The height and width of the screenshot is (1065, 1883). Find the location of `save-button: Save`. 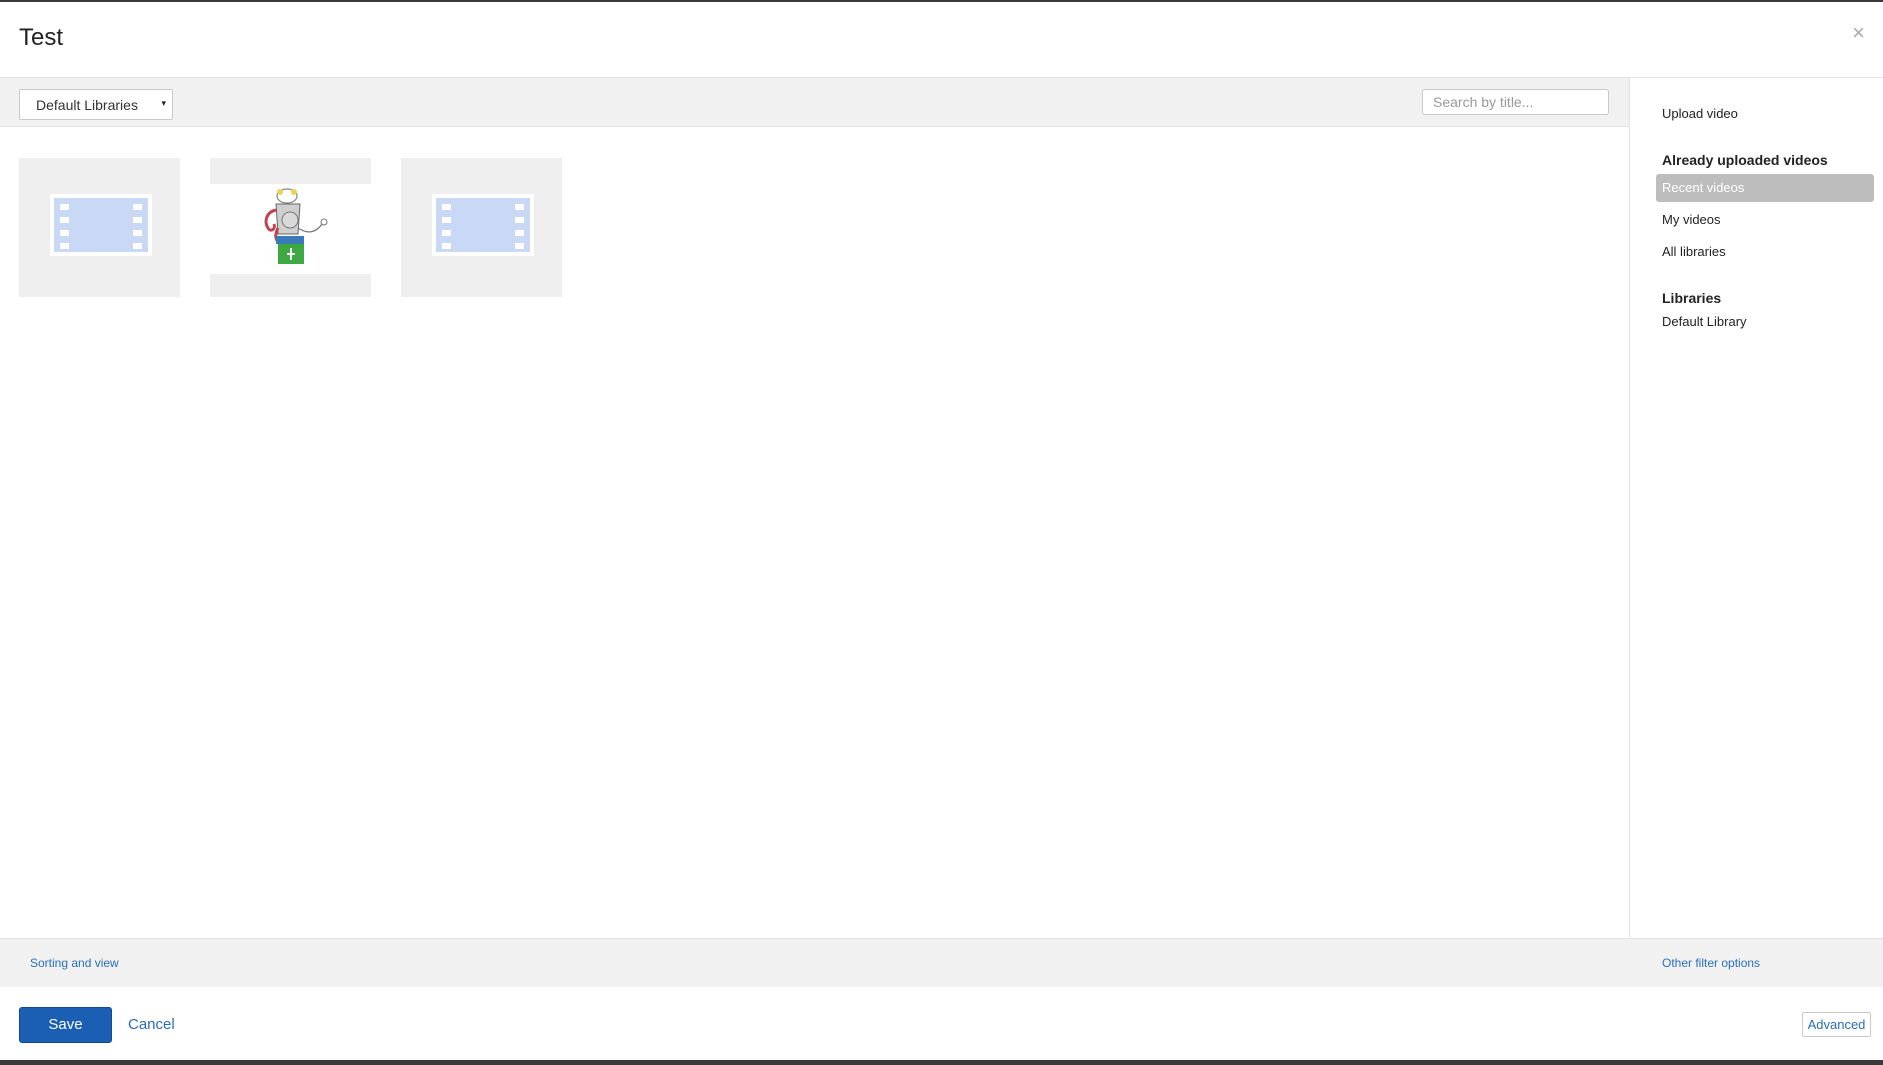

save-button: Save is located at coordinates (65, 1025).